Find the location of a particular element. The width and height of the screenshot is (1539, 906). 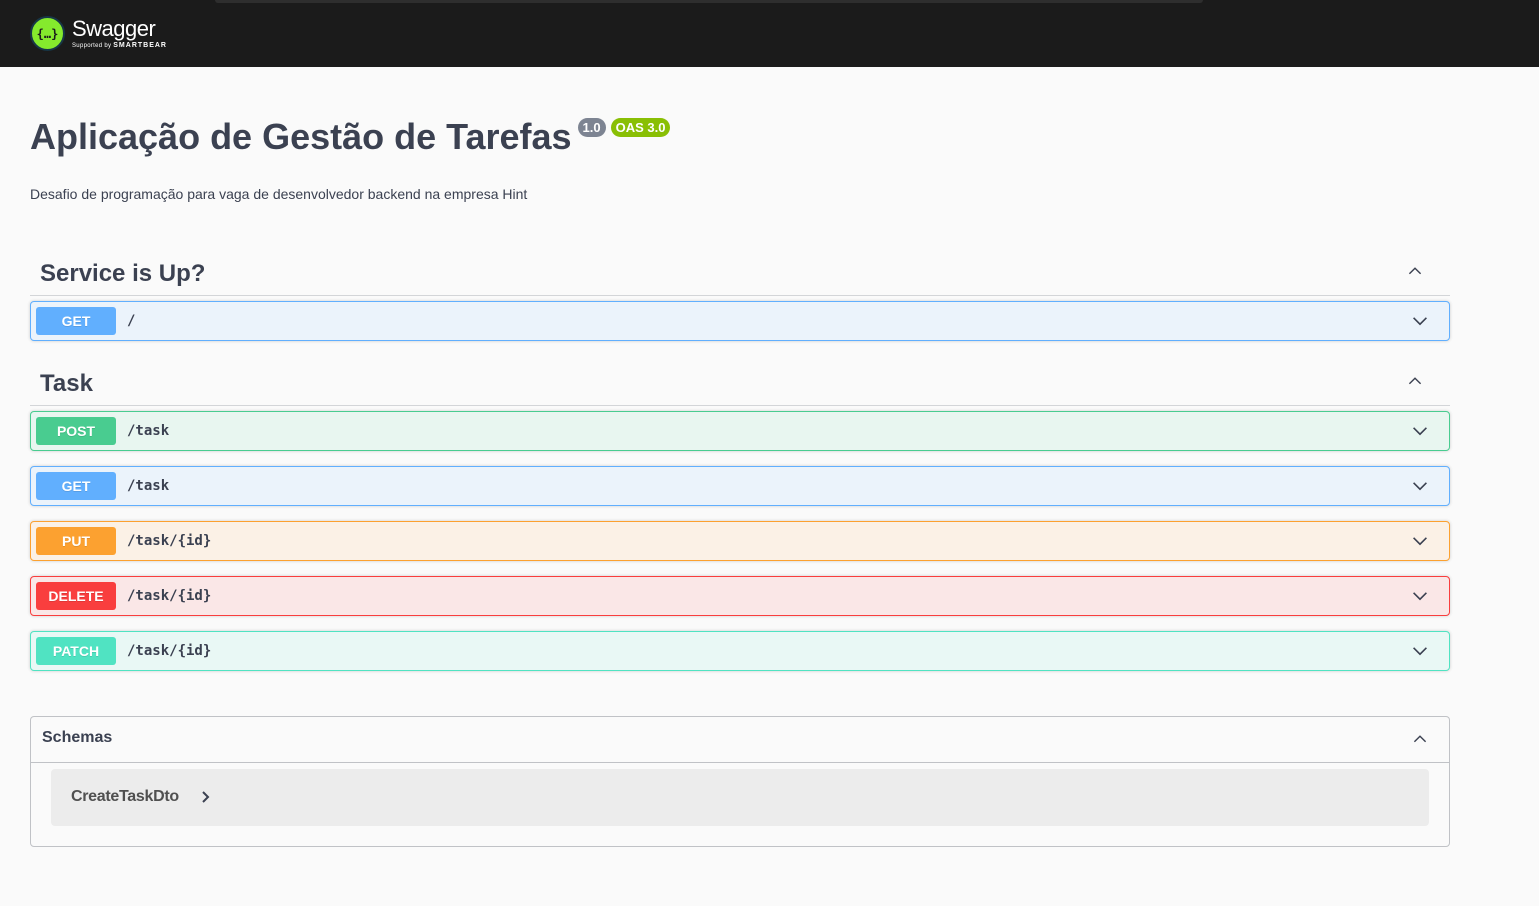

oas-badge: OAS 3.0 is located at coordinates (640, 127).